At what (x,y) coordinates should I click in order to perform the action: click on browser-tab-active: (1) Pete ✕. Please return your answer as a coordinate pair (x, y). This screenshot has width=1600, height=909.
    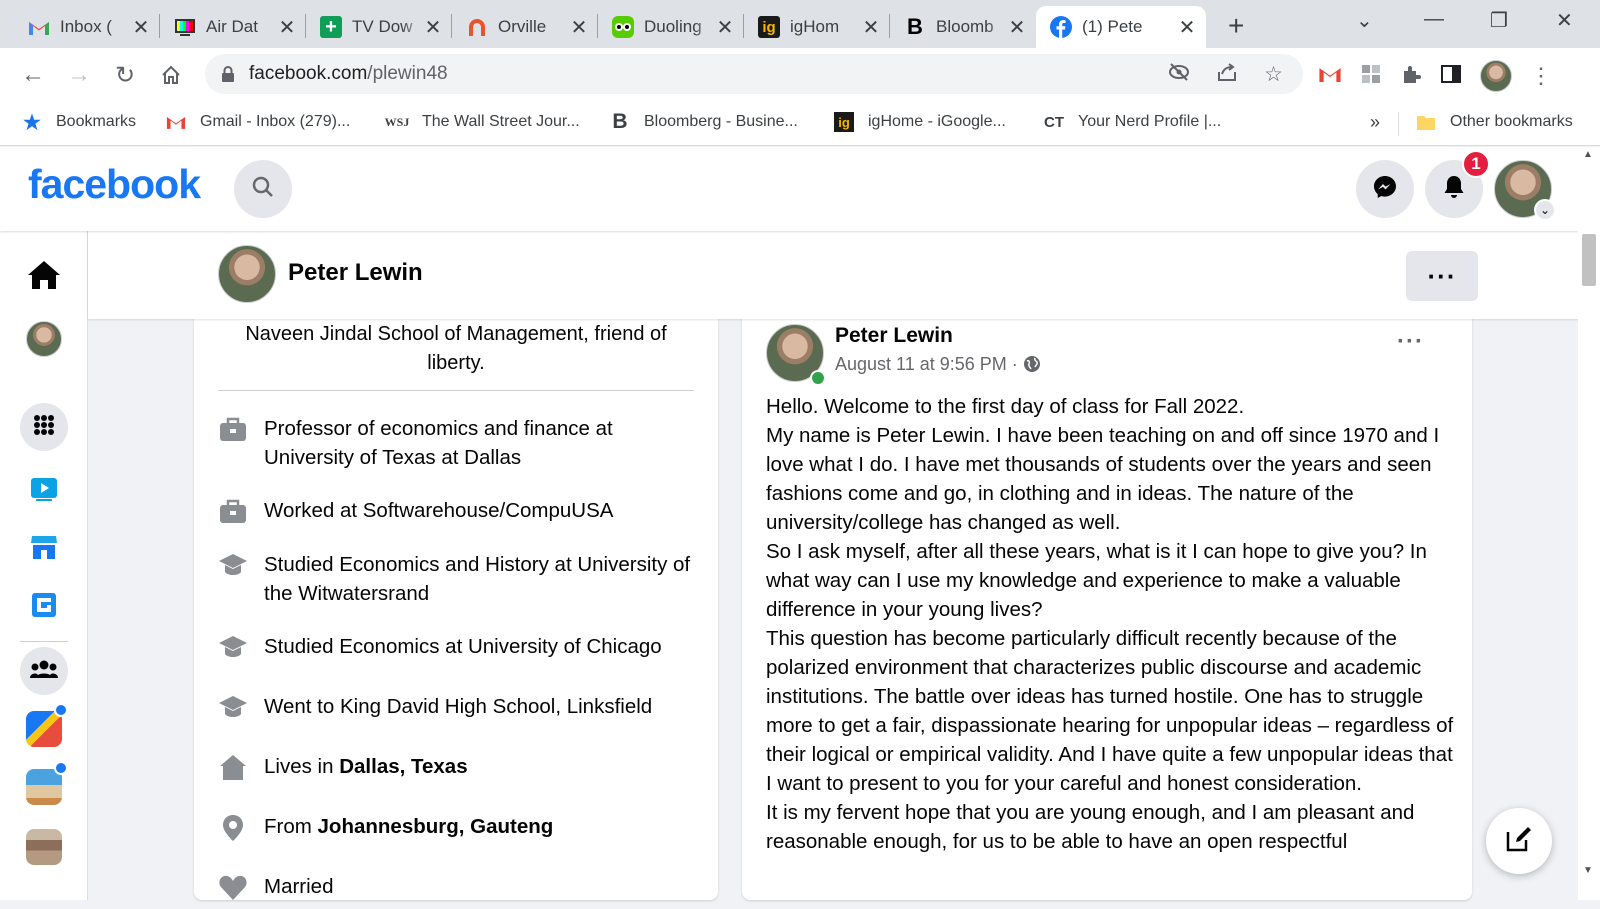
    Looking at the image, I should click on (1121, 27).